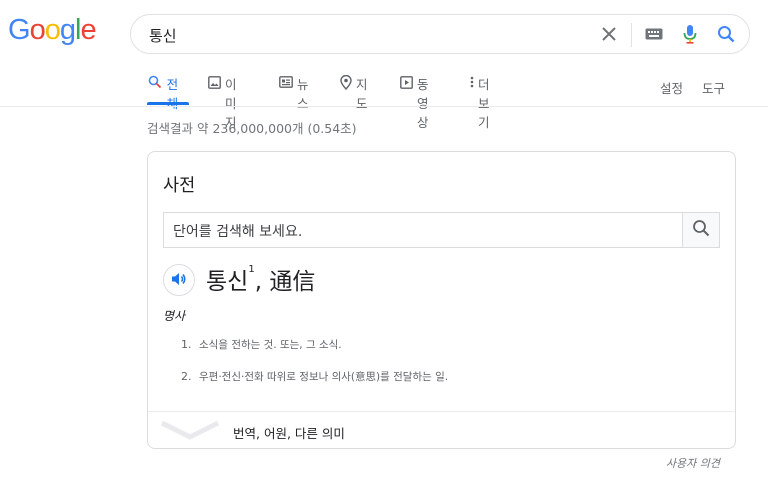  I want to click on tab-videos: 동영상, so click(416, 102).